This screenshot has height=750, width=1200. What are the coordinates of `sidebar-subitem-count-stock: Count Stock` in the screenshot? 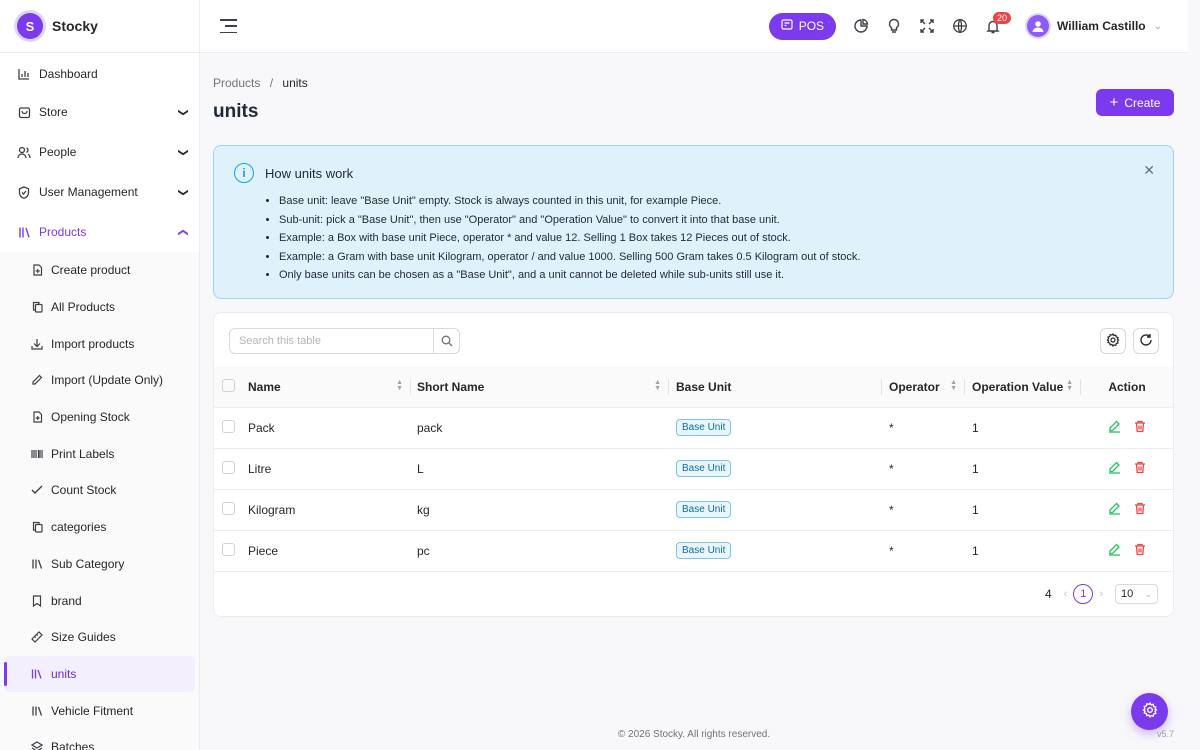 It's located at (99, 490).